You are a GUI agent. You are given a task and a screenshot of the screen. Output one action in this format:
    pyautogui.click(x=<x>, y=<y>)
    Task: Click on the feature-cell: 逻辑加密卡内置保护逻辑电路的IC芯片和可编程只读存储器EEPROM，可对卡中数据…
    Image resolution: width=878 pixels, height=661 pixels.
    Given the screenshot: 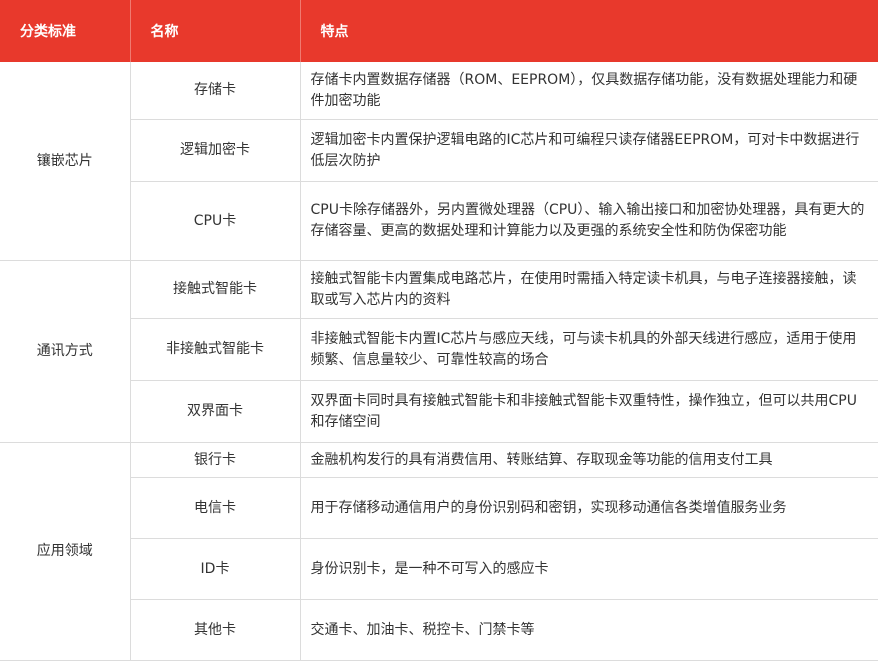 What is the action you would take?
    pyautogui.click(x=588, y=150)
    